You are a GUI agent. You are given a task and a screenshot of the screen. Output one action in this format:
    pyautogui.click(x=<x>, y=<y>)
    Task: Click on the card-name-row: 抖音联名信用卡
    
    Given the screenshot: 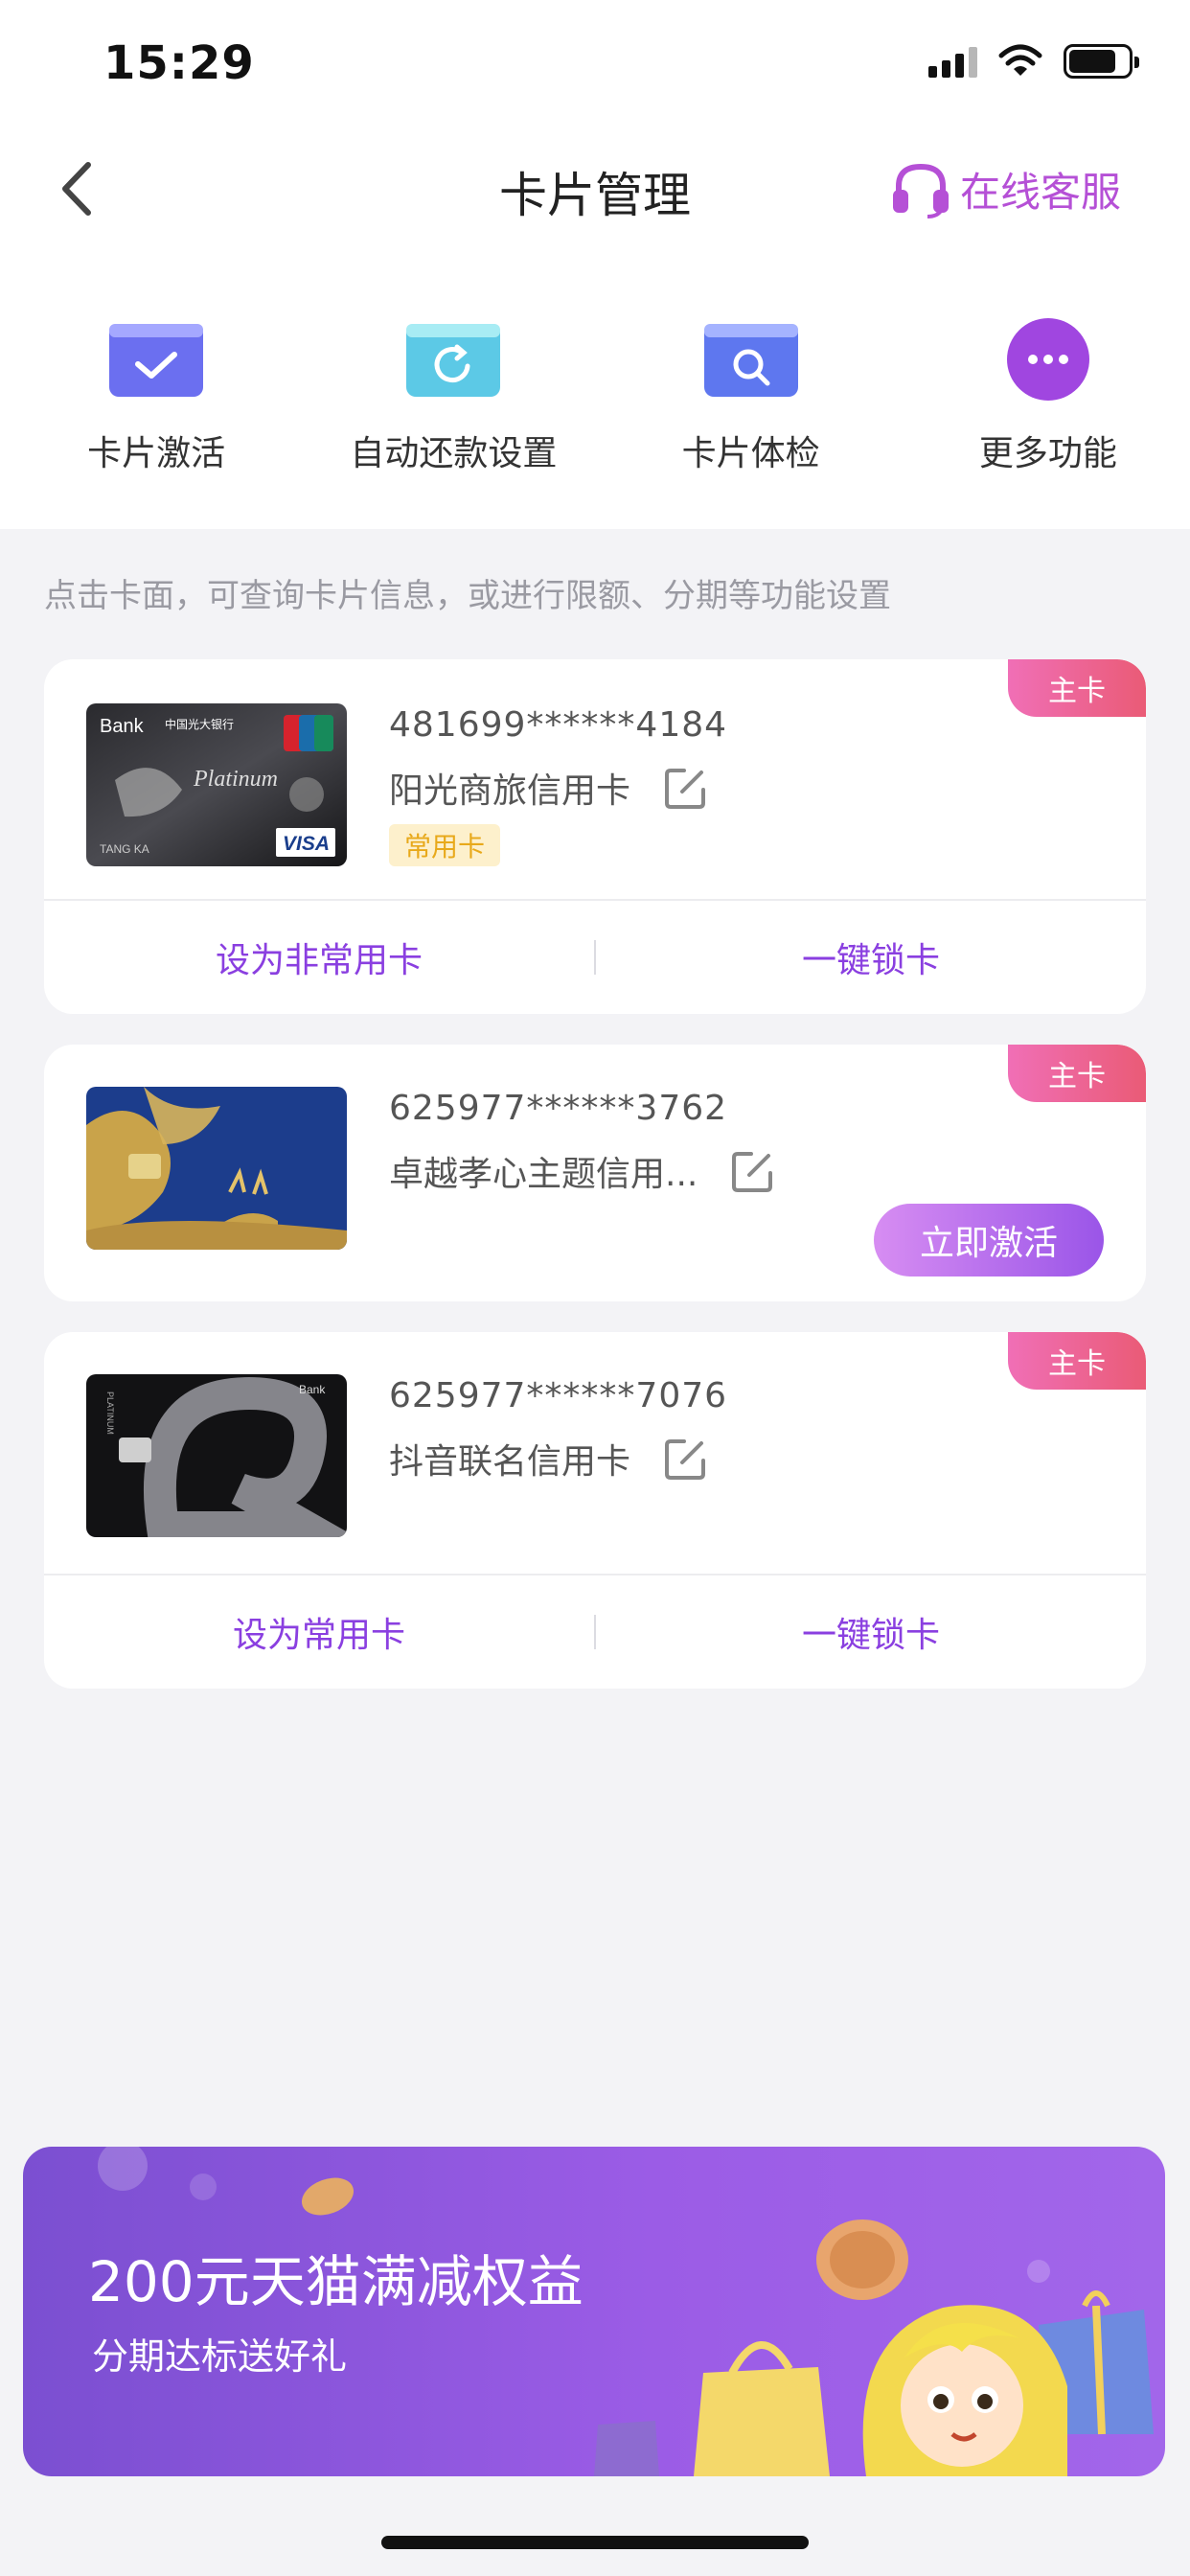 What is the action you would take?
    pyautogui.click(x=549, y=1459)
    